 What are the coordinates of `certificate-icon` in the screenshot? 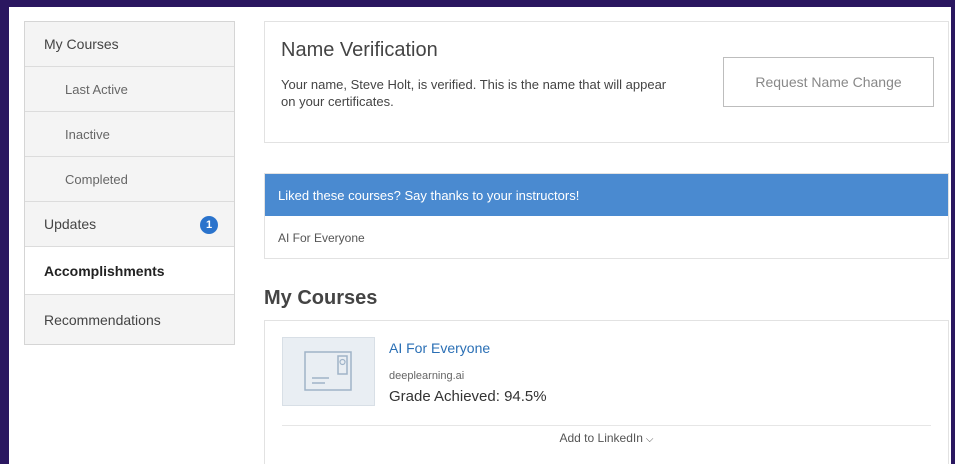 It's located at (328, 371).